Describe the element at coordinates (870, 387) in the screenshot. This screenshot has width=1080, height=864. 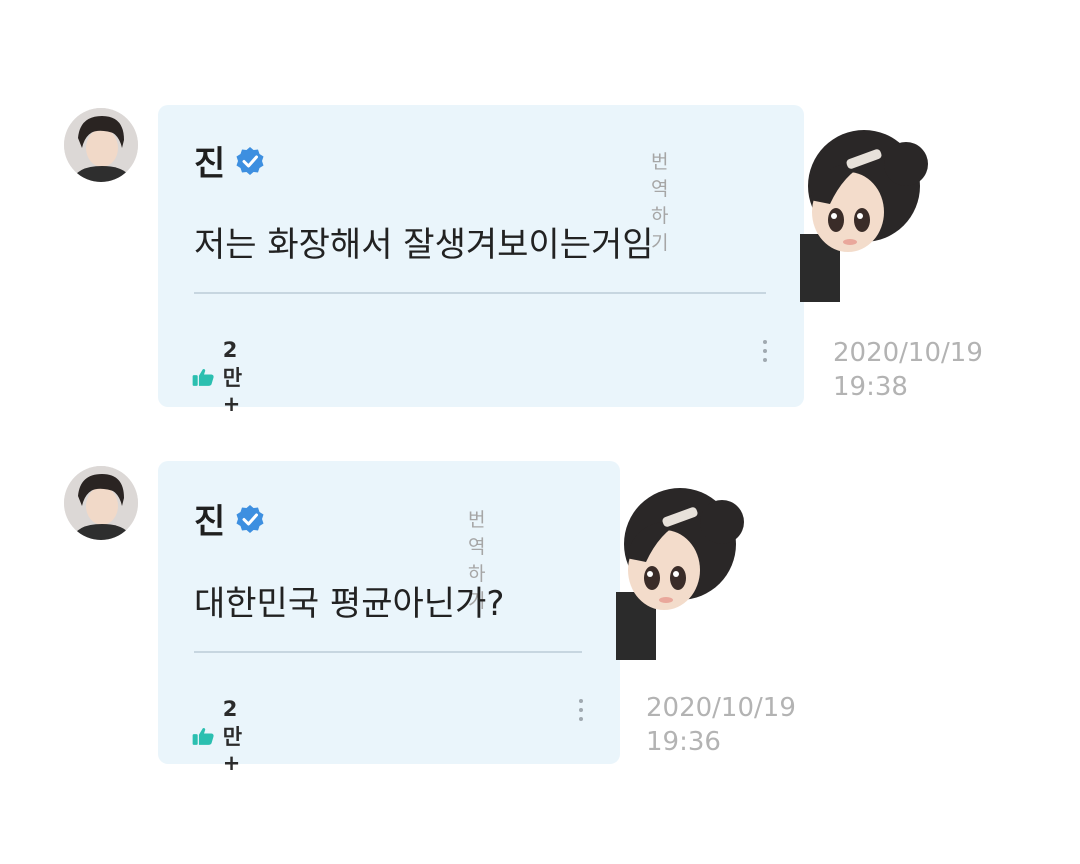
I see `timestamp-time: 19:38` at that location.